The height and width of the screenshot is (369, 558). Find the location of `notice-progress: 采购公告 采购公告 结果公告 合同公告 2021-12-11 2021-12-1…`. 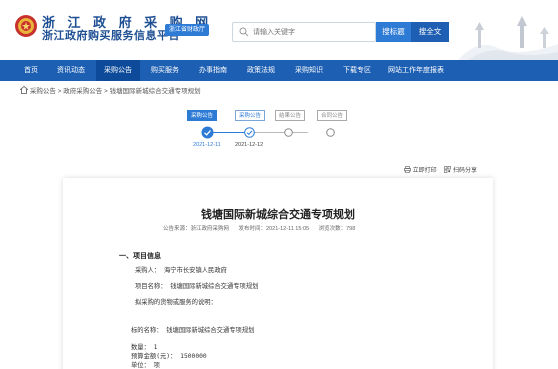

notice-progress: 采购公告 采购公告 结果公告 合同公告 2021-12-11 2021-12-1… is located at coordinates (275, 132).